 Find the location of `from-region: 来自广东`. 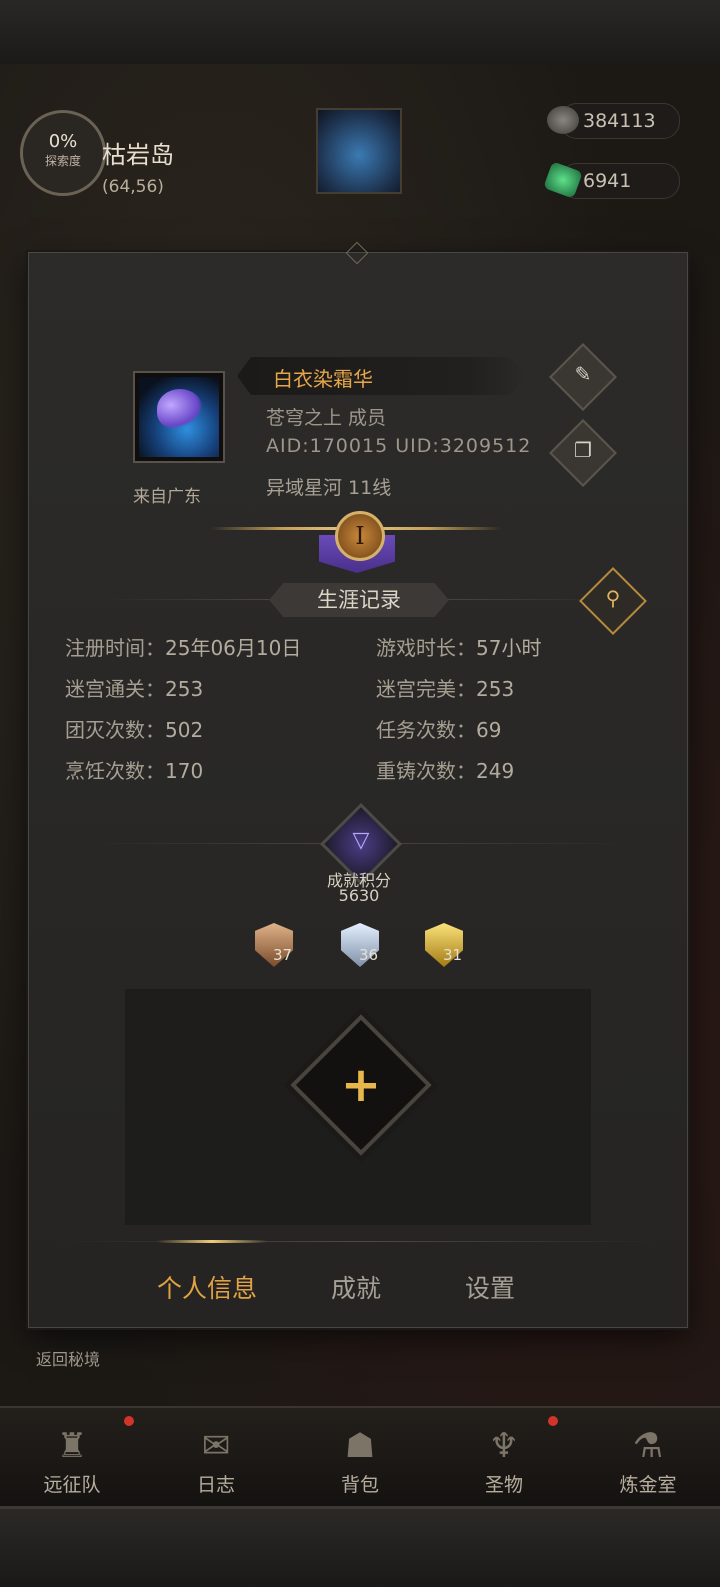

from-region: 来自广东 is located at coordinates (167, 497).